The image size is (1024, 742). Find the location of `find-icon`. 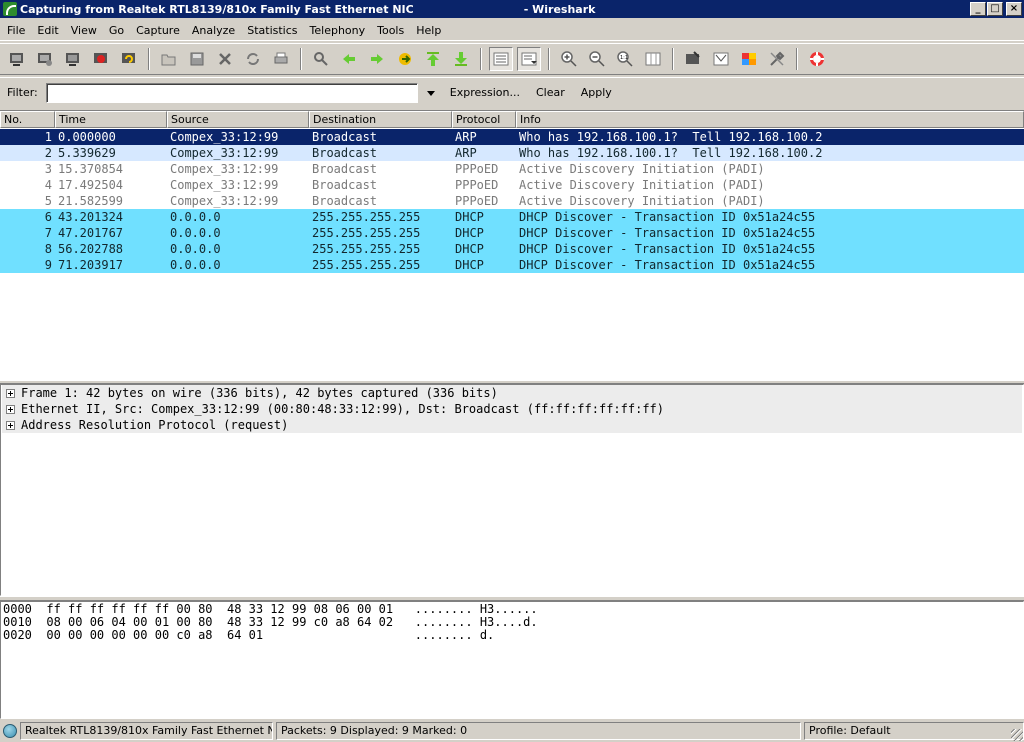

find-icon is located at coordinates (321, 59).